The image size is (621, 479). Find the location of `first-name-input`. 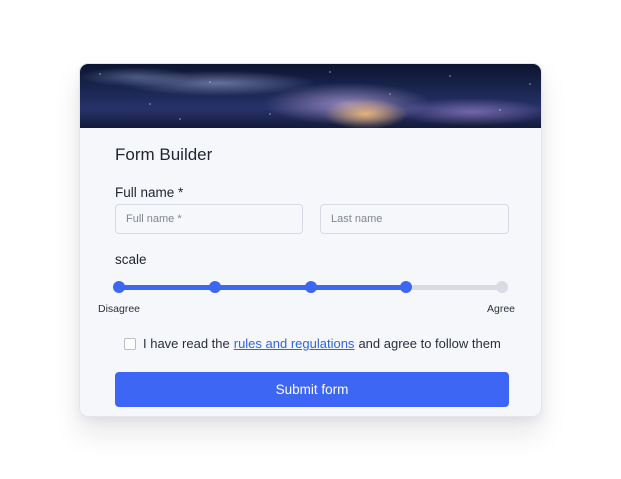

first-name-input is located at coordinates (209, 219).